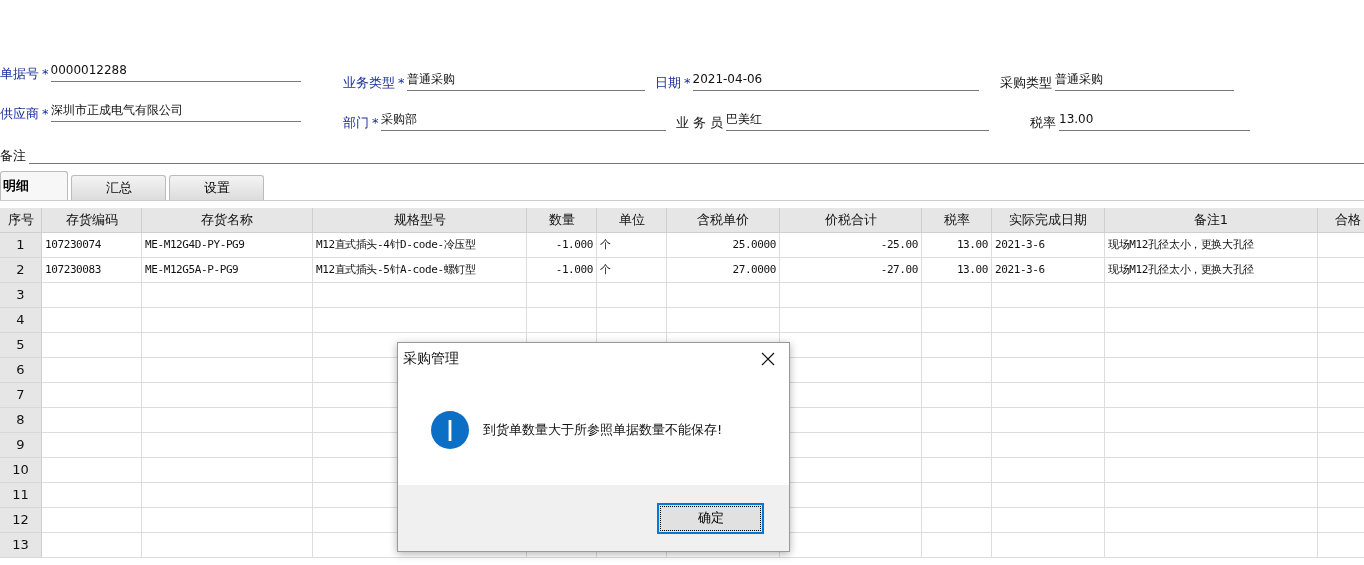 This screenshot has width=1364, height=565. What do you see at coordinates (175, 71) in the screenshot?
I see `text-field: 0000012288` at bounding box center [175, 71].